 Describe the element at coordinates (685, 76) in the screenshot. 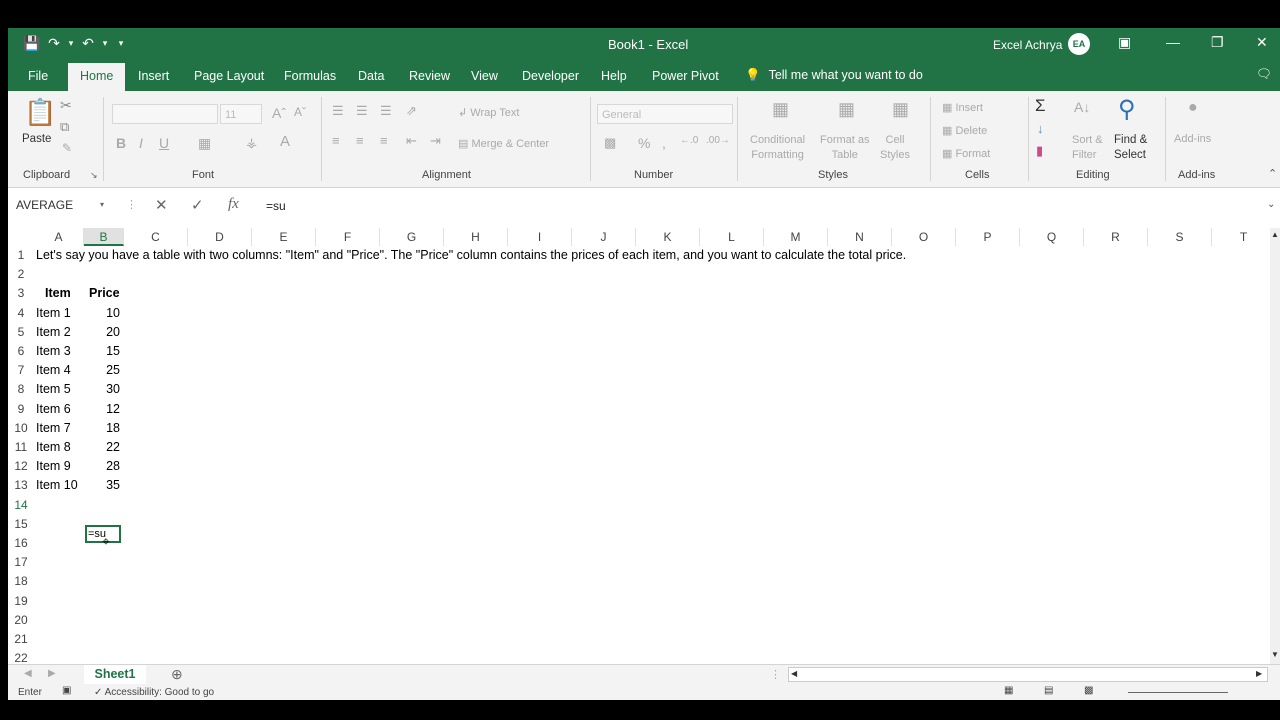

I see `tab-power-pivot: Power Pivot` at that location.